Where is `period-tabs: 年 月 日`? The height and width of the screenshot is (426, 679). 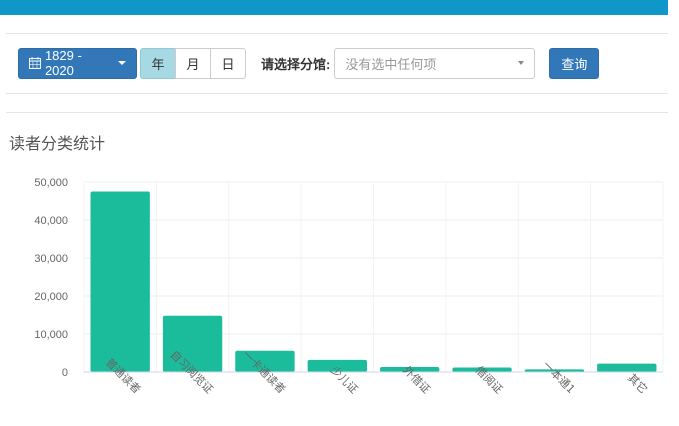
period-tabs: 年 月 日 is located at coordinates (193, 63).